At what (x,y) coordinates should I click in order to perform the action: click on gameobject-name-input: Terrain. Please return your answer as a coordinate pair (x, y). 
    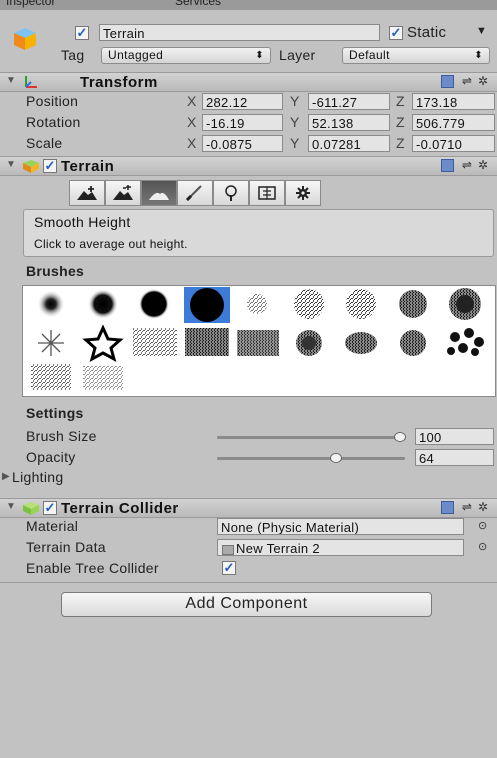
    Looking at the image, I should click on (239, 32).